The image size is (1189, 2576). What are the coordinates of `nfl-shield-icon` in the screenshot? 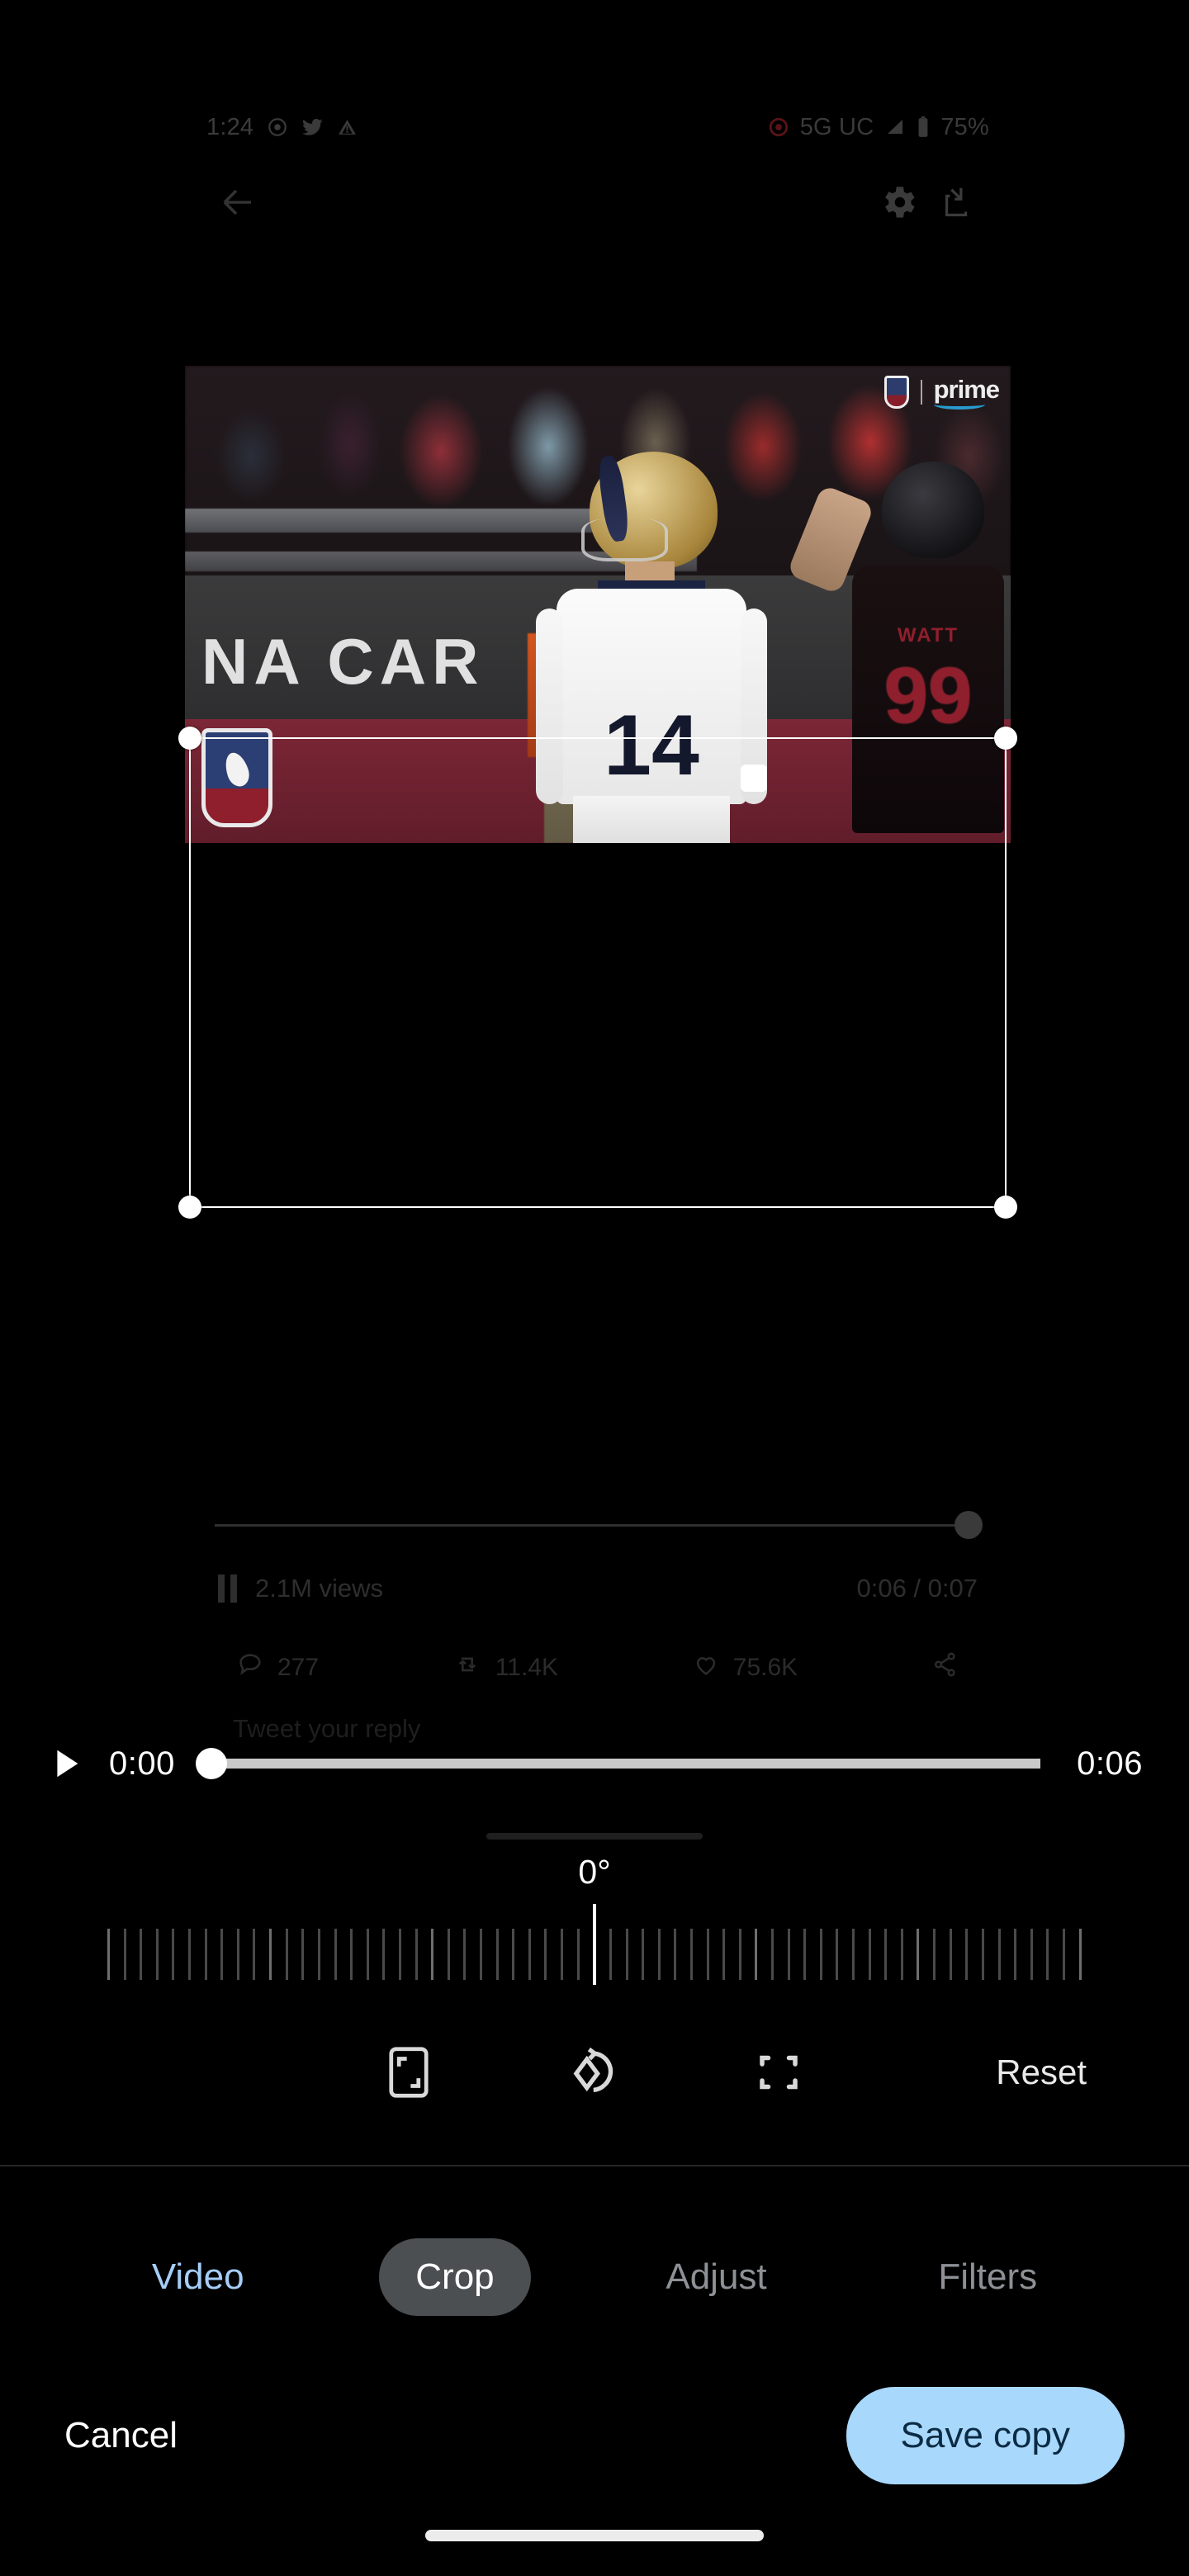 It's located at (896, 392).